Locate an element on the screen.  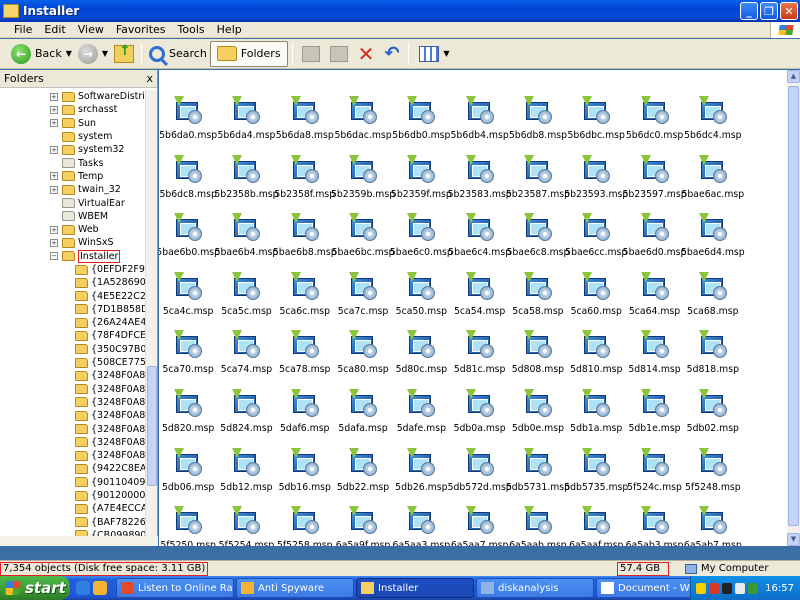
file-item: 5b6db8.msp is located at coordinates (538, 125).